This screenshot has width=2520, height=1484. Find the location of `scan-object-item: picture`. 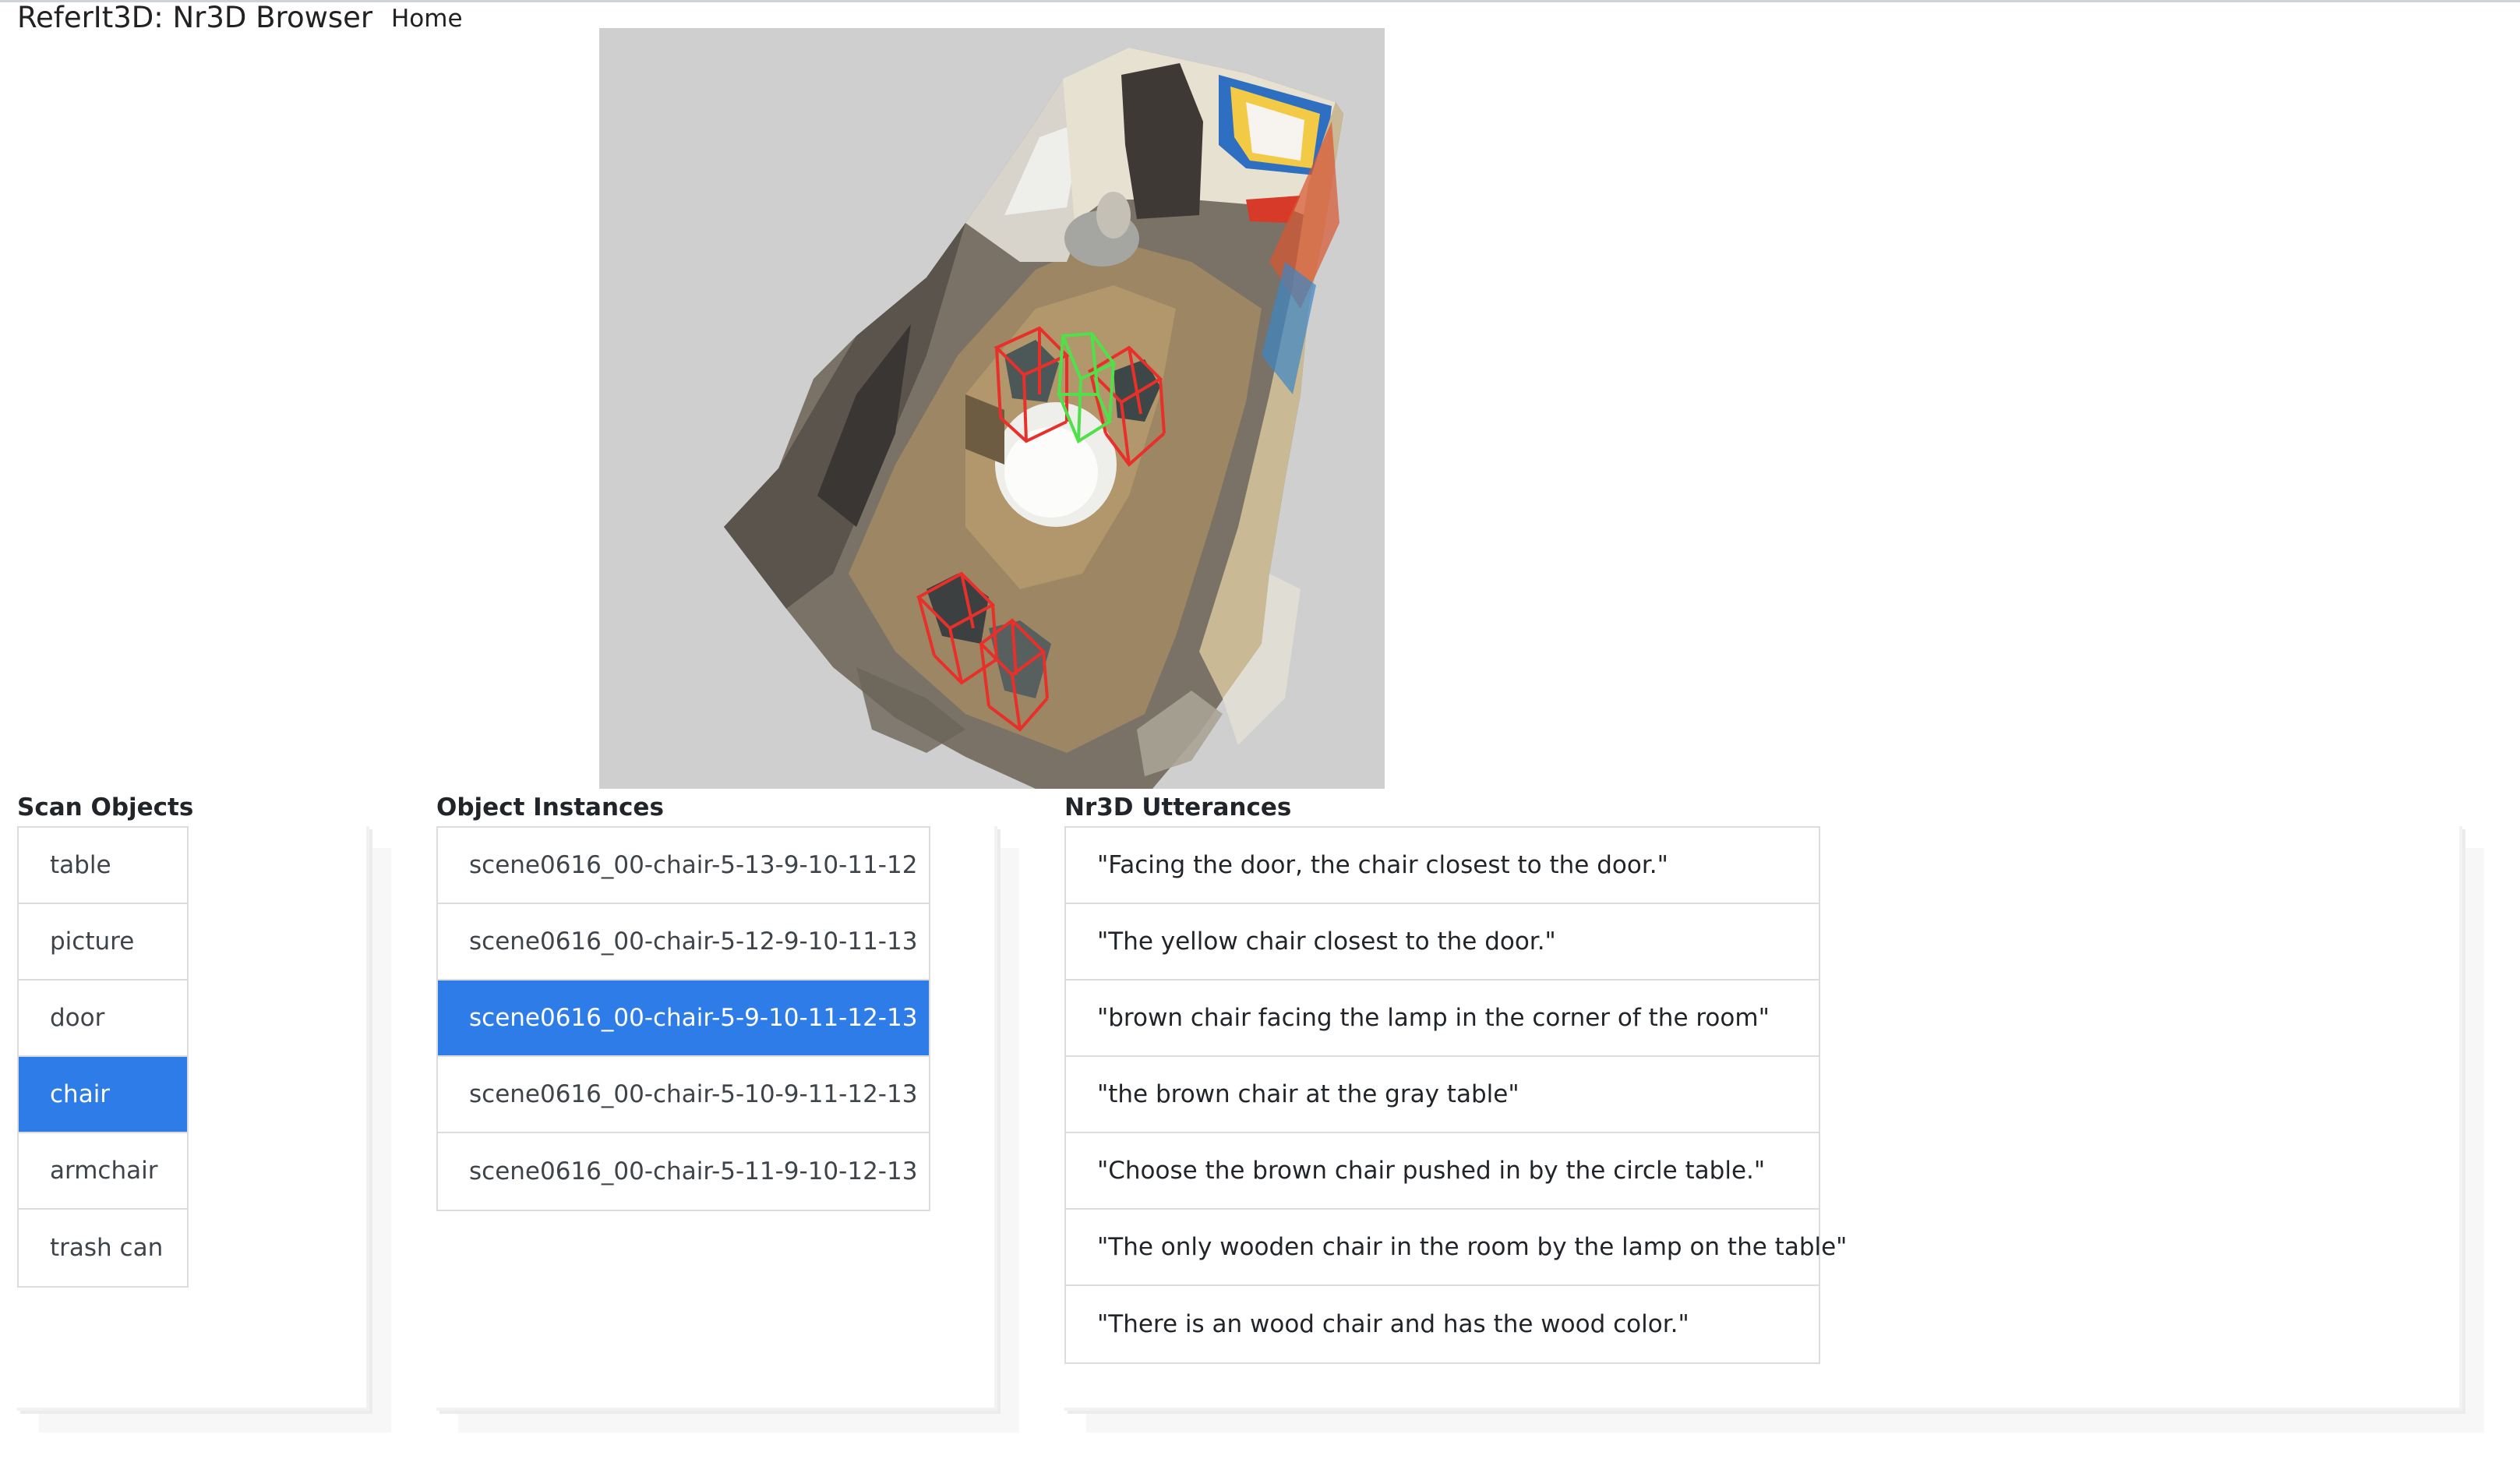

scan-object-item: picture is located at coordinates (103, 942).